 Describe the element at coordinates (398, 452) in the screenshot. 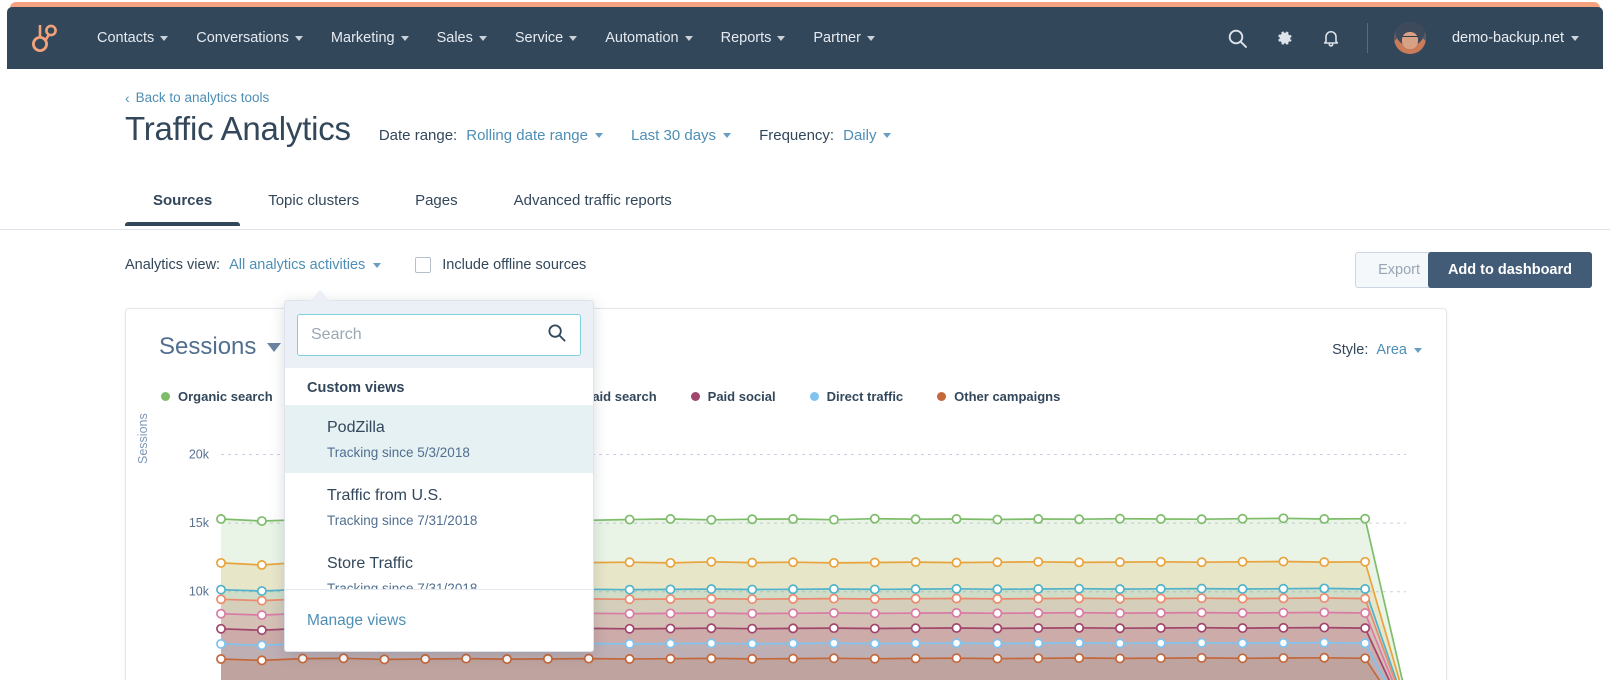

I see `dropdown-item-subtitle: Tracking since 5/3/2018` at that location.